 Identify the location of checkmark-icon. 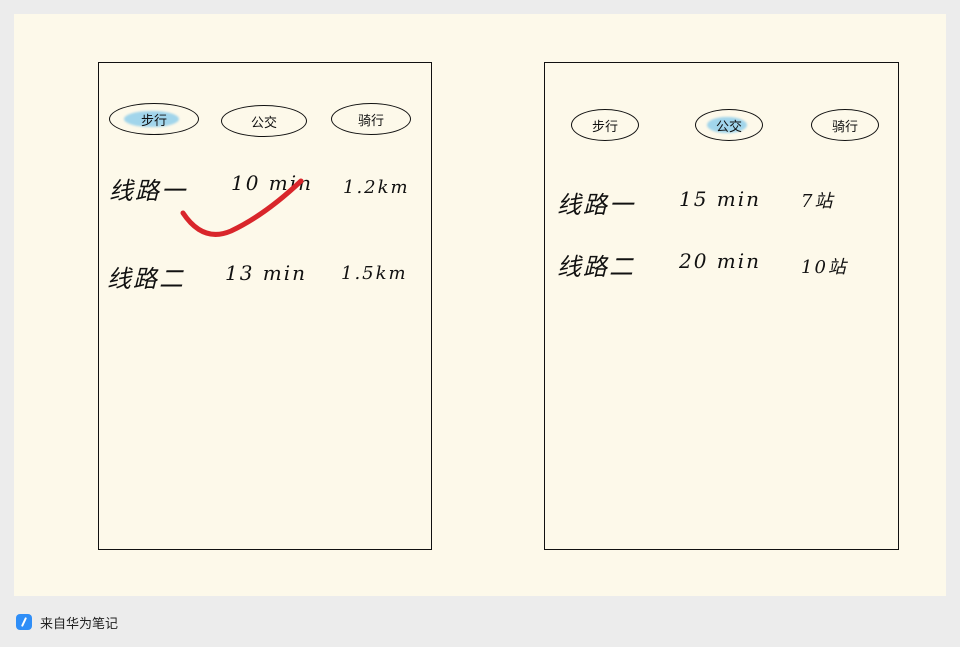
(242, 207).